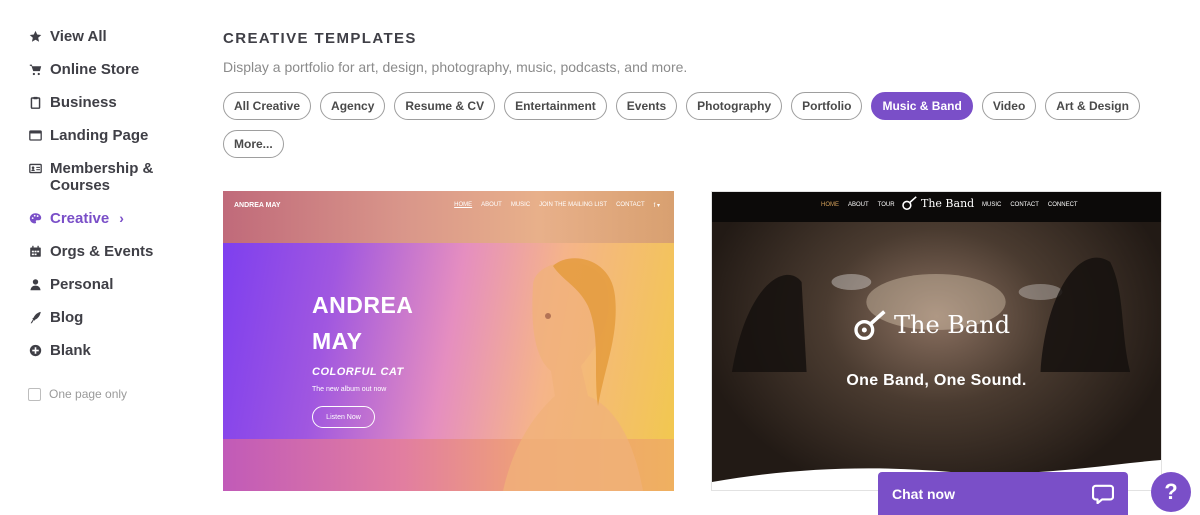  What do you see at coordinates (734, 106) in the screenshot?
I see `chip-photography: Photography` at bounding box center [734, 106].